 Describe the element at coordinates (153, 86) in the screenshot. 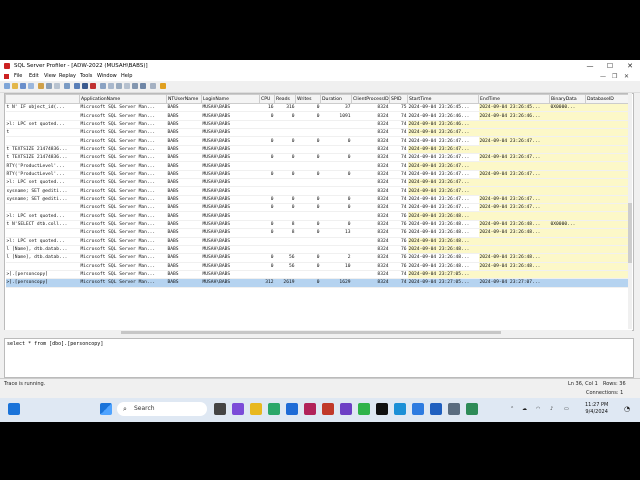

I see `db-tuning-icon` at that location.